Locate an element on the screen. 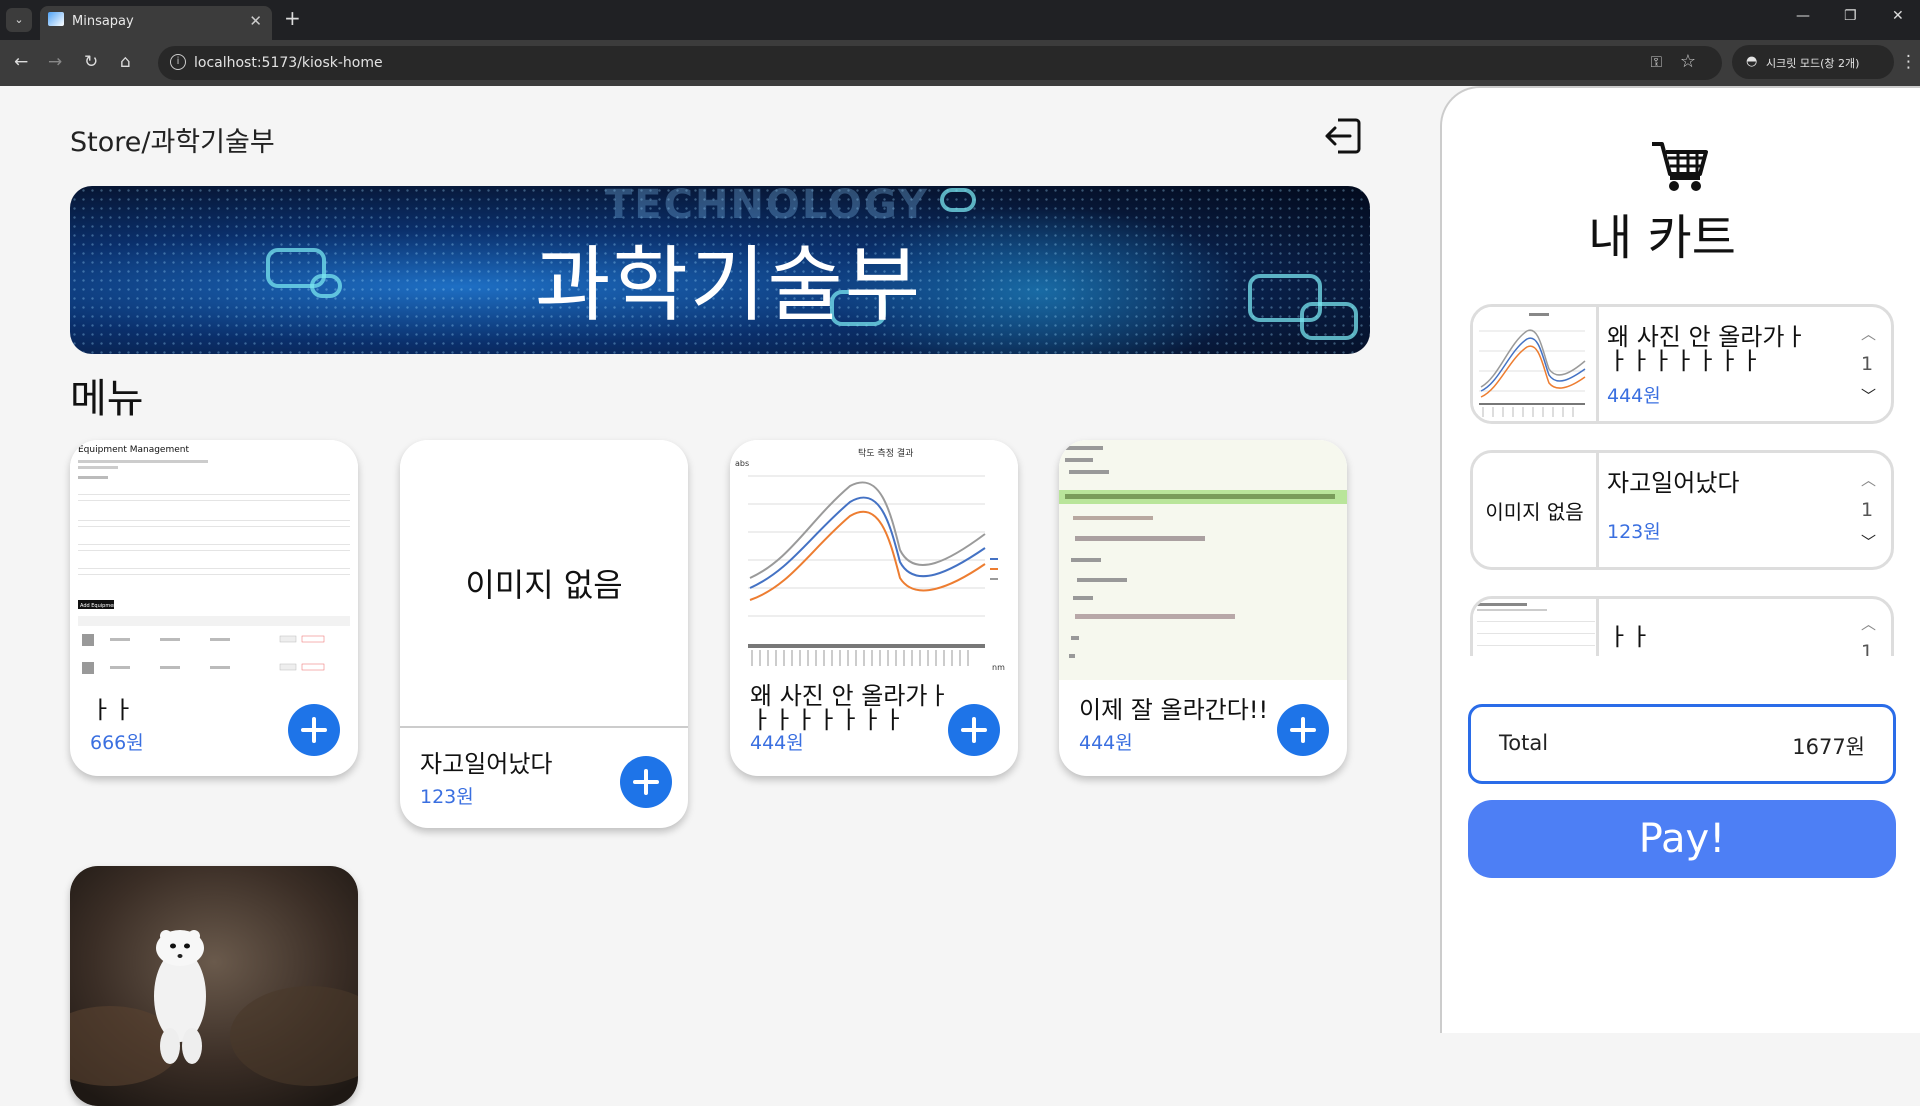 This screenshot has width=1920, height=1106. browser-menu-icon: ⋮ is located at coordinates (1908, 62).